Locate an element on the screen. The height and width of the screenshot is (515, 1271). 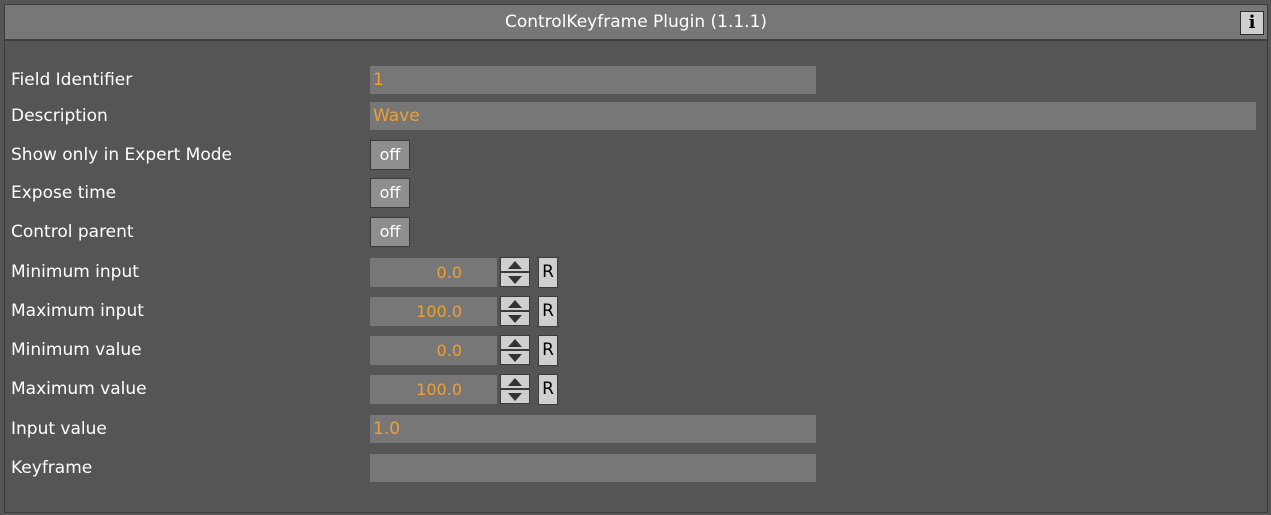
minimum-value-spinner is located at coordinates (519, 350).